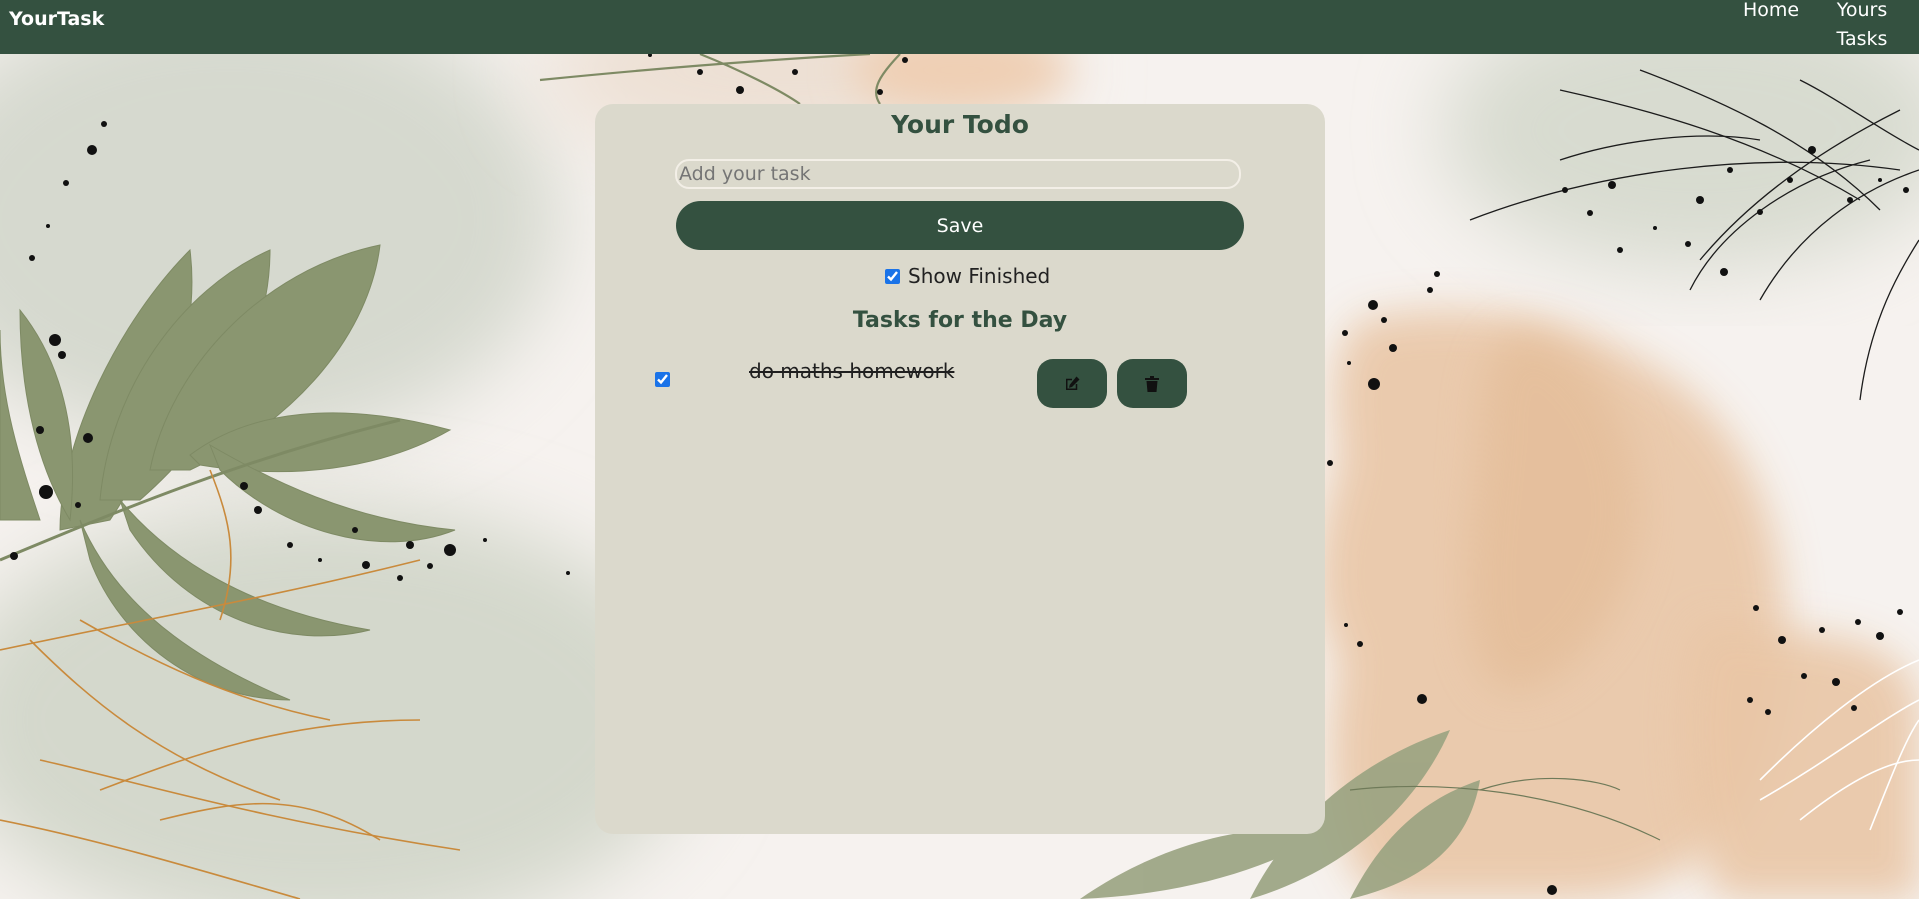 This screenshot has width=1919, height=899. What do you see at coordinates (662, 379) in the screenshot?
I see `task-done-checkbox` at bounding box center [662, 379].